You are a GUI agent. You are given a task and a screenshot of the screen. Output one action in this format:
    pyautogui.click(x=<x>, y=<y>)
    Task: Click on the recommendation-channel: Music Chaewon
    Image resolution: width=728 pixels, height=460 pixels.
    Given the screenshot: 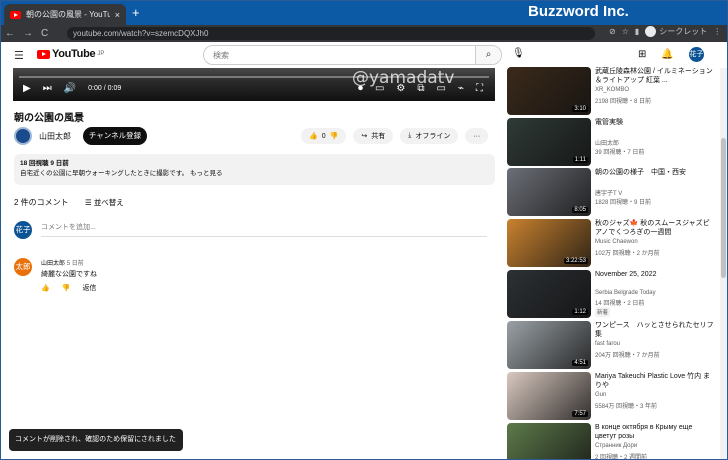 What is the action you would take?
    pyautogui.click(x=616, y=242)
    